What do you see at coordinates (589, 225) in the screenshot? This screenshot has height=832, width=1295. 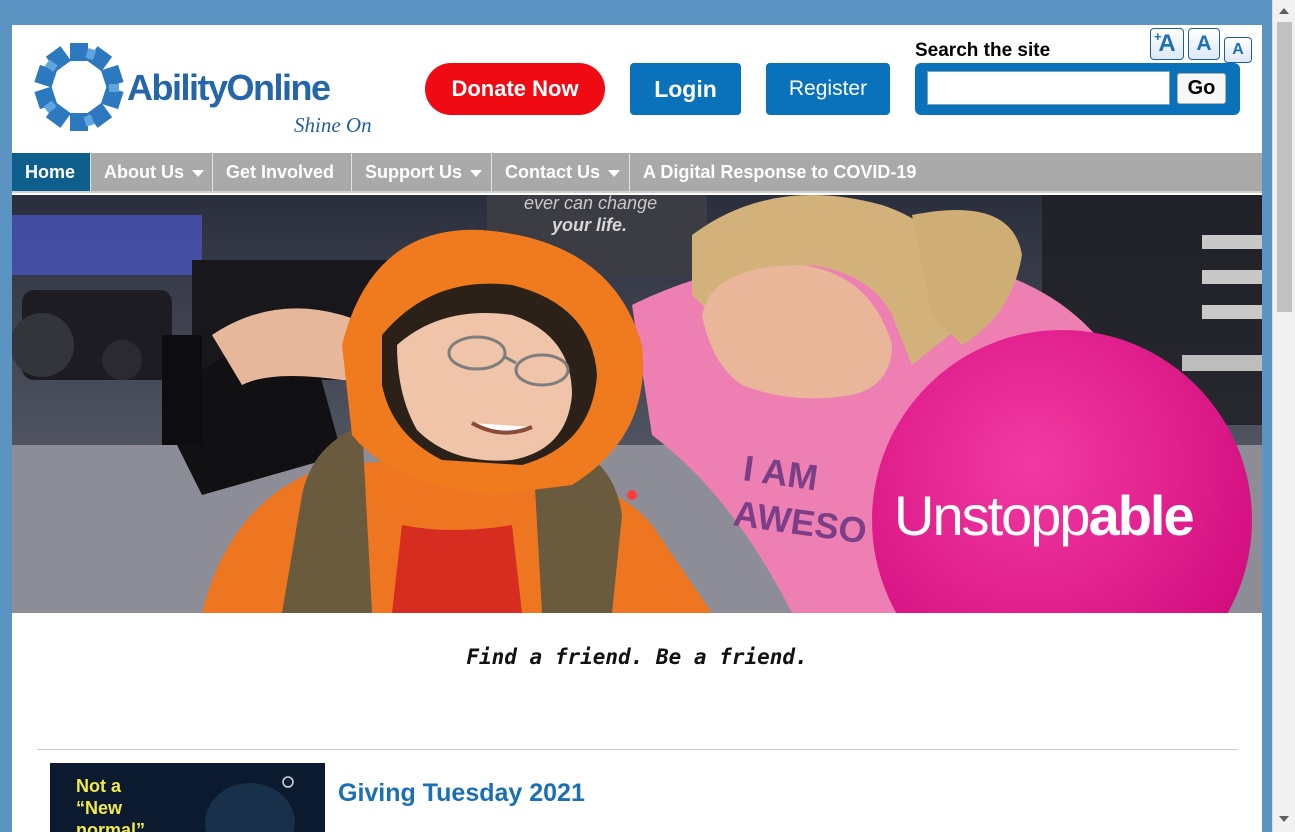 I see `svg-text: your life.` at bounding box center [589, 225].